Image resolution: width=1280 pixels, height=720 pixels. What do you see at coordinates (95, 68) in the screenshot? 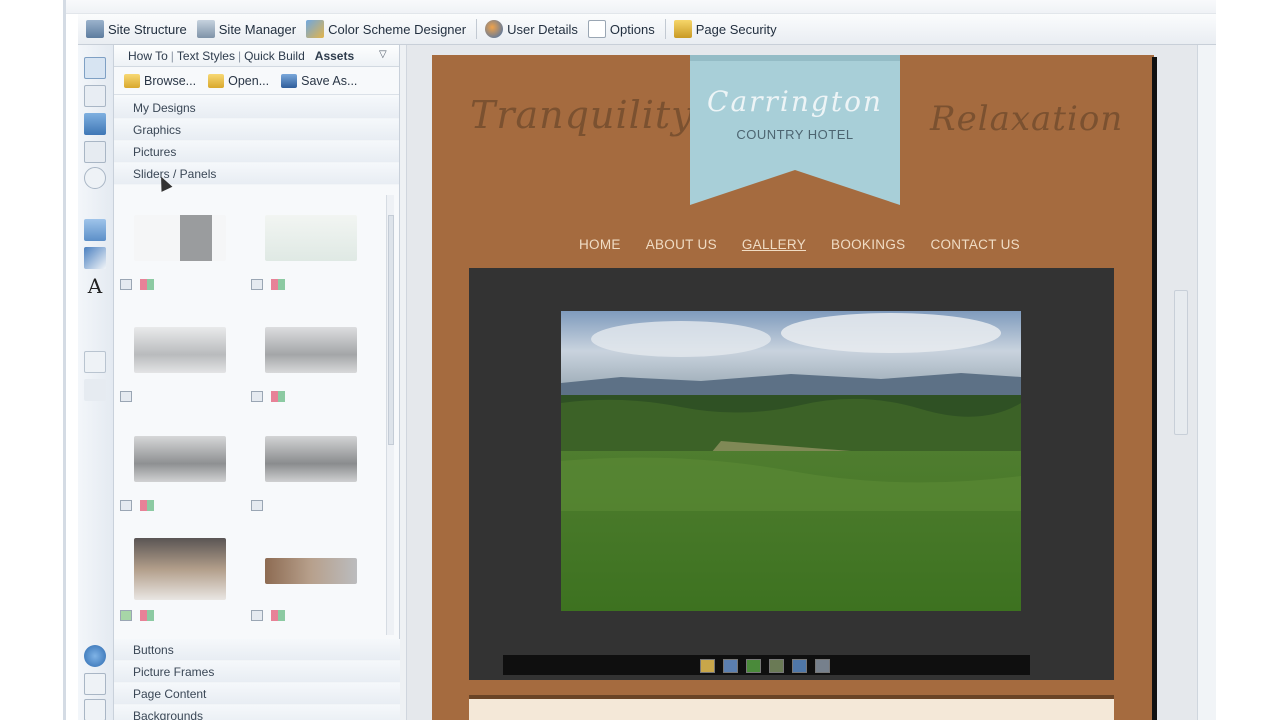
I see `pointer-tool-icon` at bounding box center [95, 68].